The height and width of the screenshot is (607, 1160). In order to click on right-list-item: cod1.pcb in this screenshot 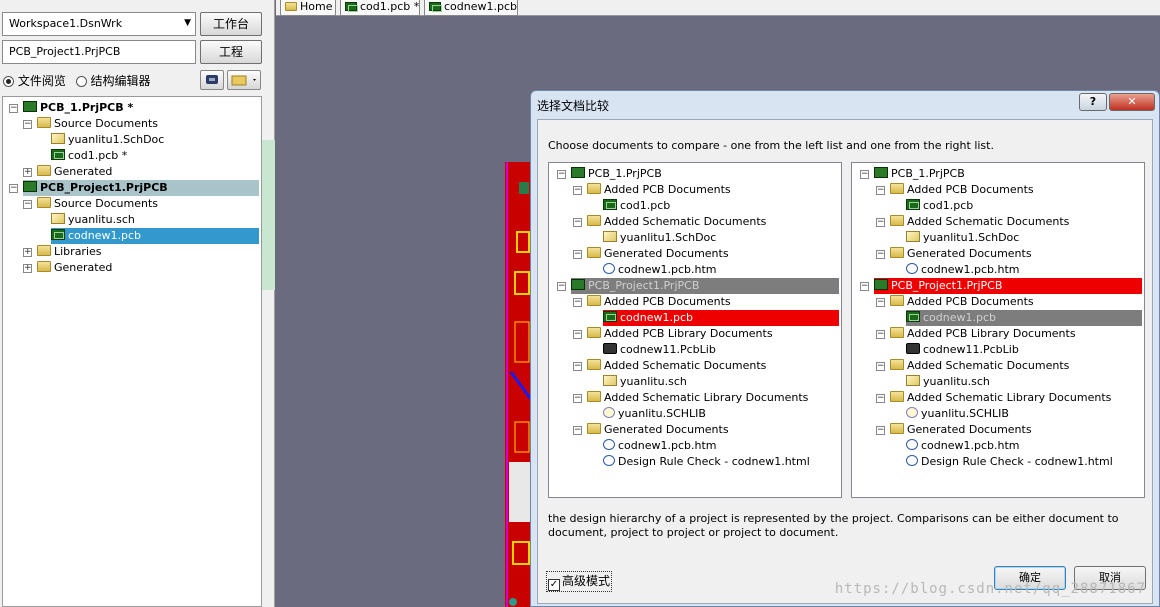, I will do `click(939, 206)`.